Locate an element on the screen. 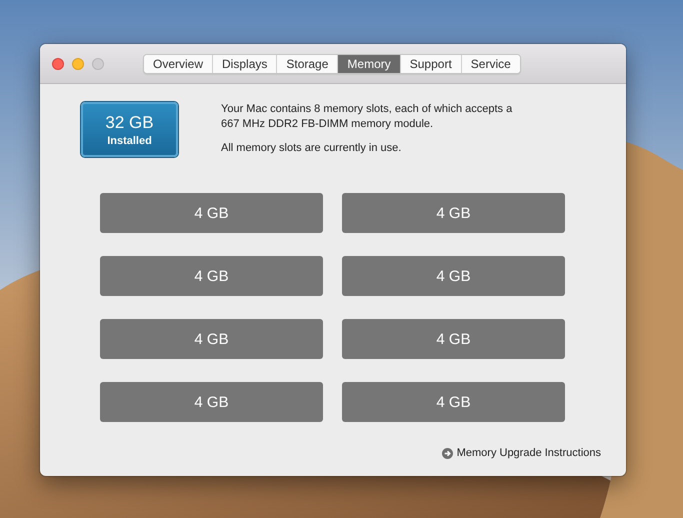 This screenshot has height=518, width=683. tab: Overview is located at coordinates (178, 63).